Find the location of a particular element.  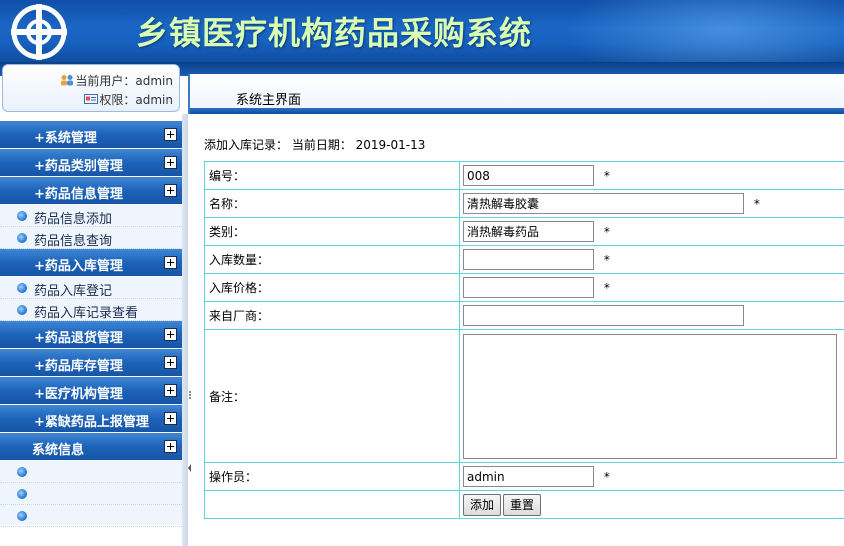

menu-label: 药品库存管理 is located at coordinates (83, 366).